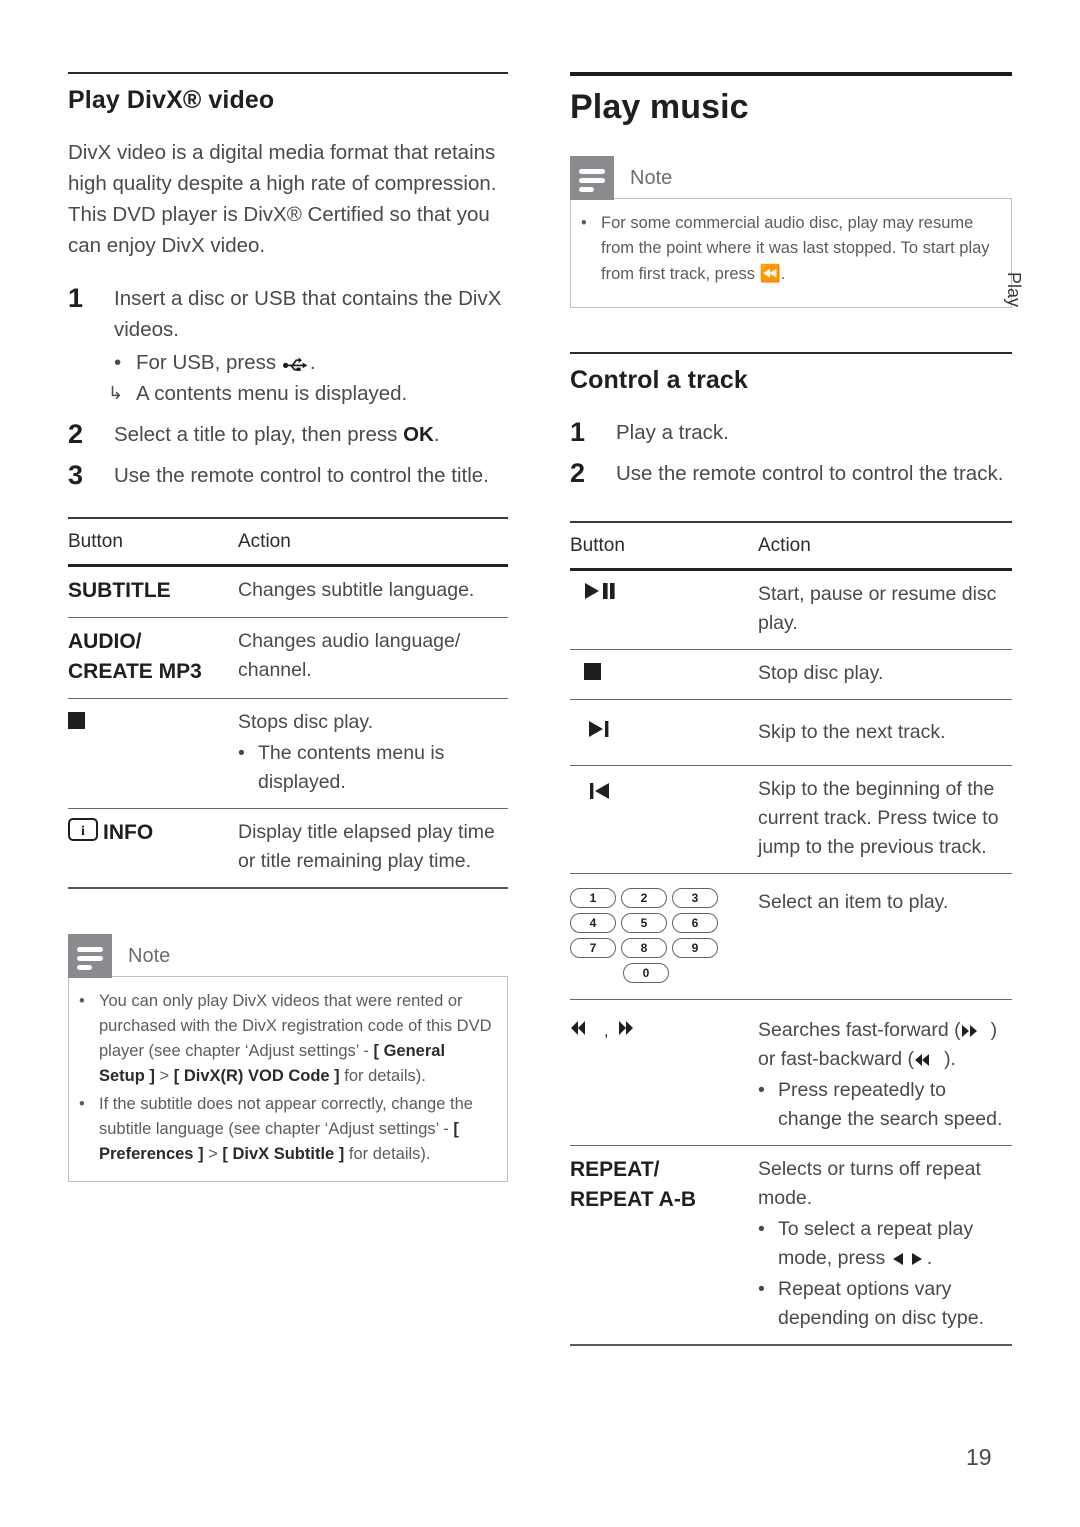 This screenshot has width=1080, height=1527. Describe the element at coordinates (600, 591) in the screenshot. I see `play-pause-icon` at that location.